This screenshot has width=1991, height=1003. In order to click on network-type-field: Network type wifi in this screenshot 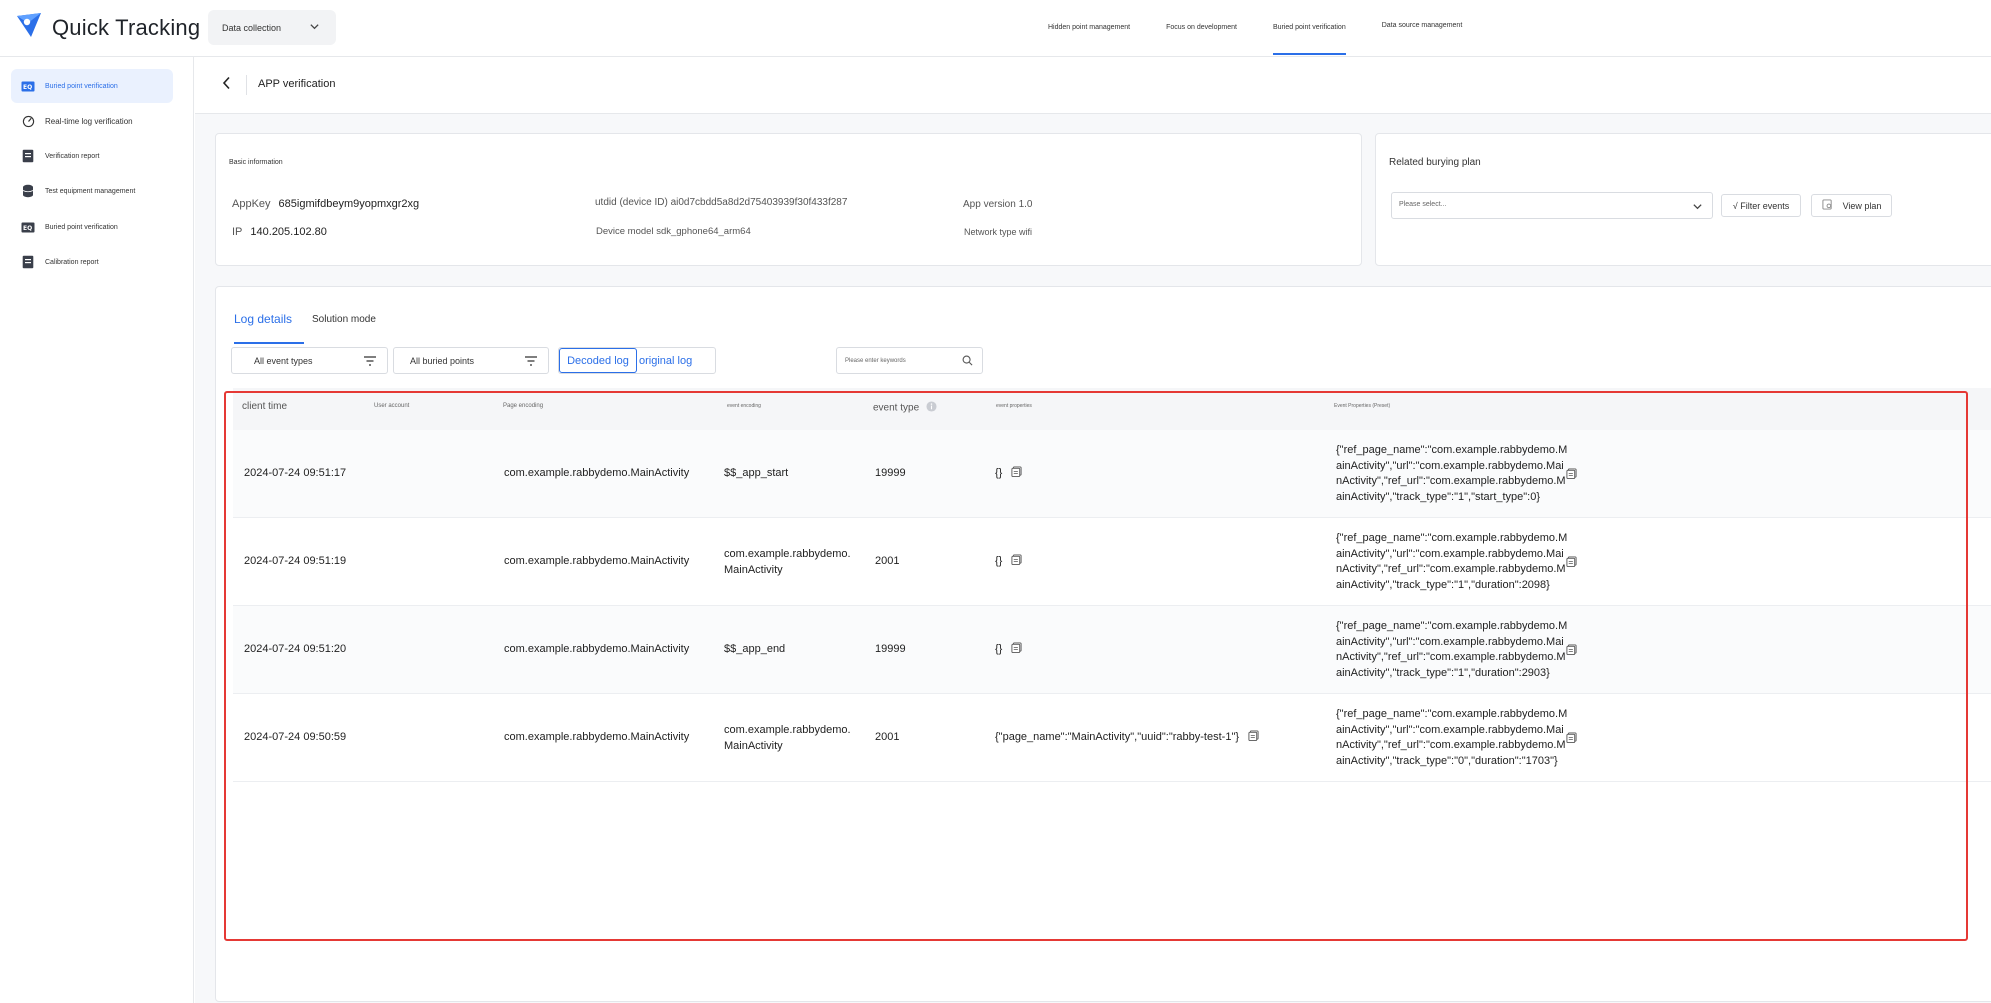, I will do `click(998, 232)`.